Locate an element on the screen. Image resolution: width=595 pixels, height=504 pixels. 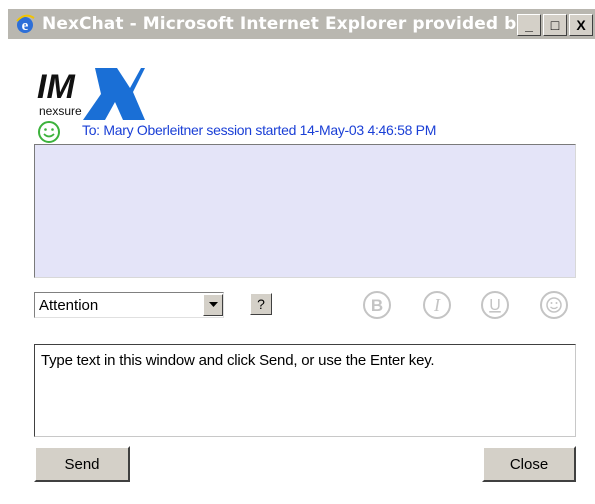
minimize-button: _ is located at coordinates (529, 25).